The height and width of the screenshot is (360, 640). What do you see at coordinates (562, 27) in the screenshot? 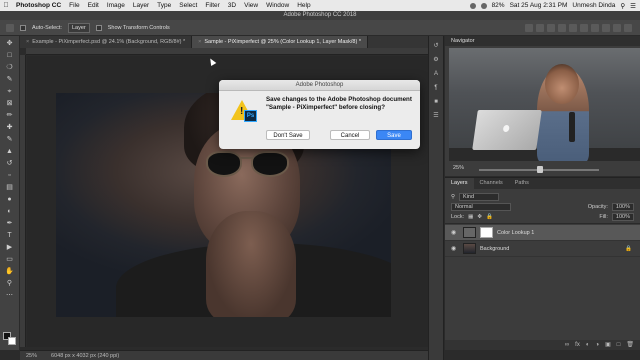
I see `align-left-icon` at bounding box center [562, 27].